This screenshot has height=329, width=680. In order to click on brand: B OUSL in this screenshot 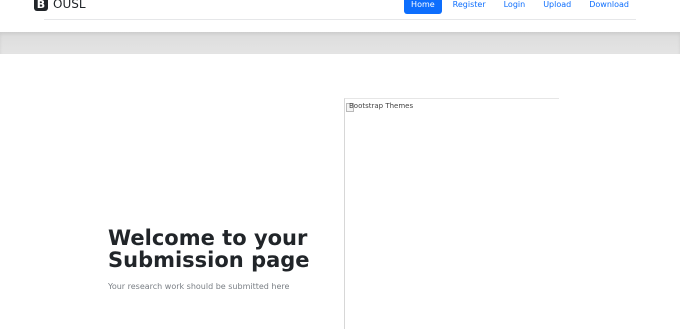, I will do `click(60, 6)`.